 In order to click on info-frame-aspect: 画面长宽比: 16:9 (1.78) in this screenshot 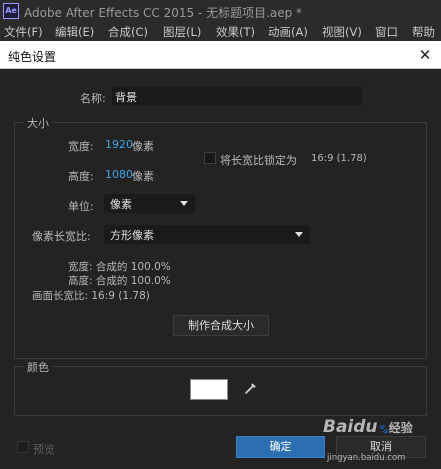, I will do `click(91, 296)`.